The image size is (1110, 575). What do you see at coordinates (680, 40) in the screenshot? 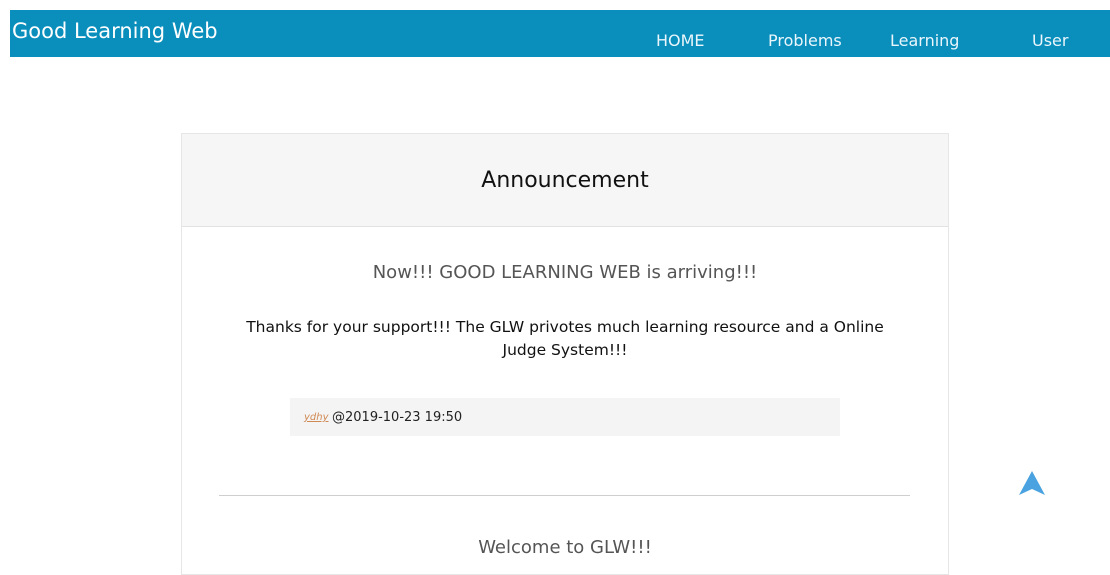
I see `nav-item-home: HOME` at bounding box center [680, 40].